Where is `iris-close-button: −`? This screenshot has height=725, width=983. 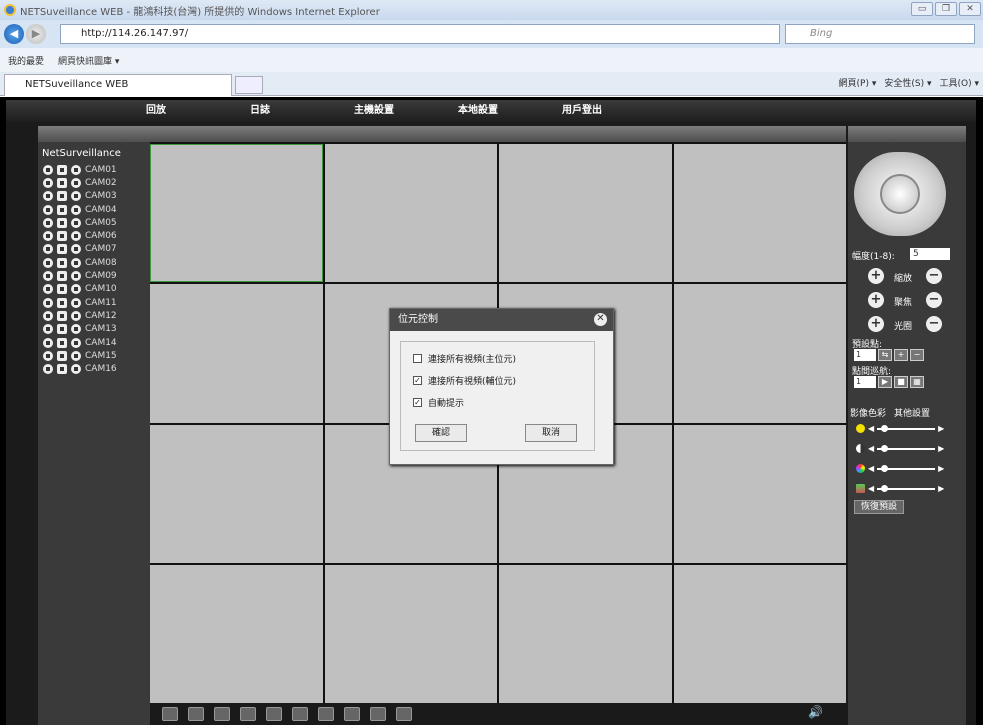 iris-close-button: − is located at coordinates (934, 324).